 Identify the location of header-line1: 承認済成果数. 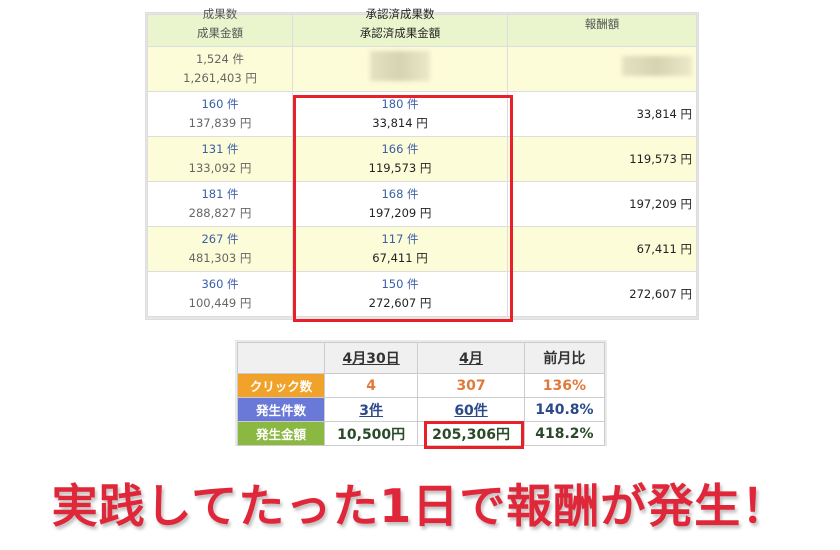
(400, 13).